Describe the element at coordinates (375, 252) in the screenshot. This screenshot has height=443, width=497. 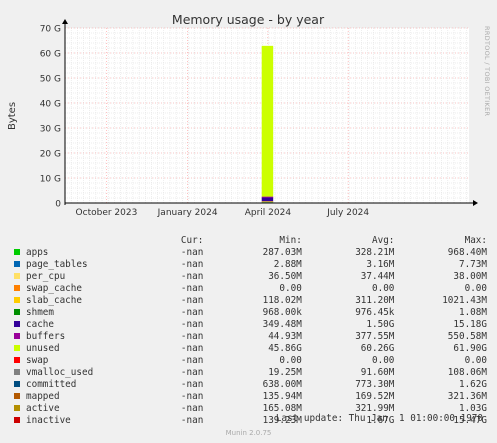
I see `legend-avg-value: 328.21M` at that location.